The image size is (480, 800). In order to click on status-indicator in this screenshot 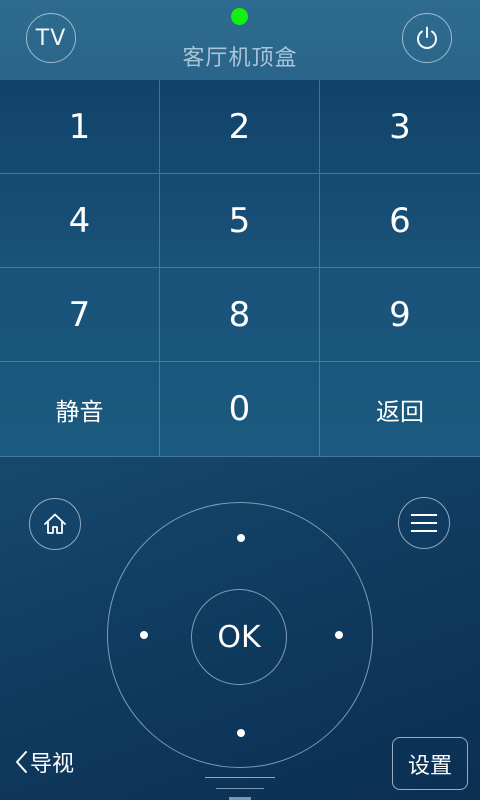, I will do `click(239, 16)`.